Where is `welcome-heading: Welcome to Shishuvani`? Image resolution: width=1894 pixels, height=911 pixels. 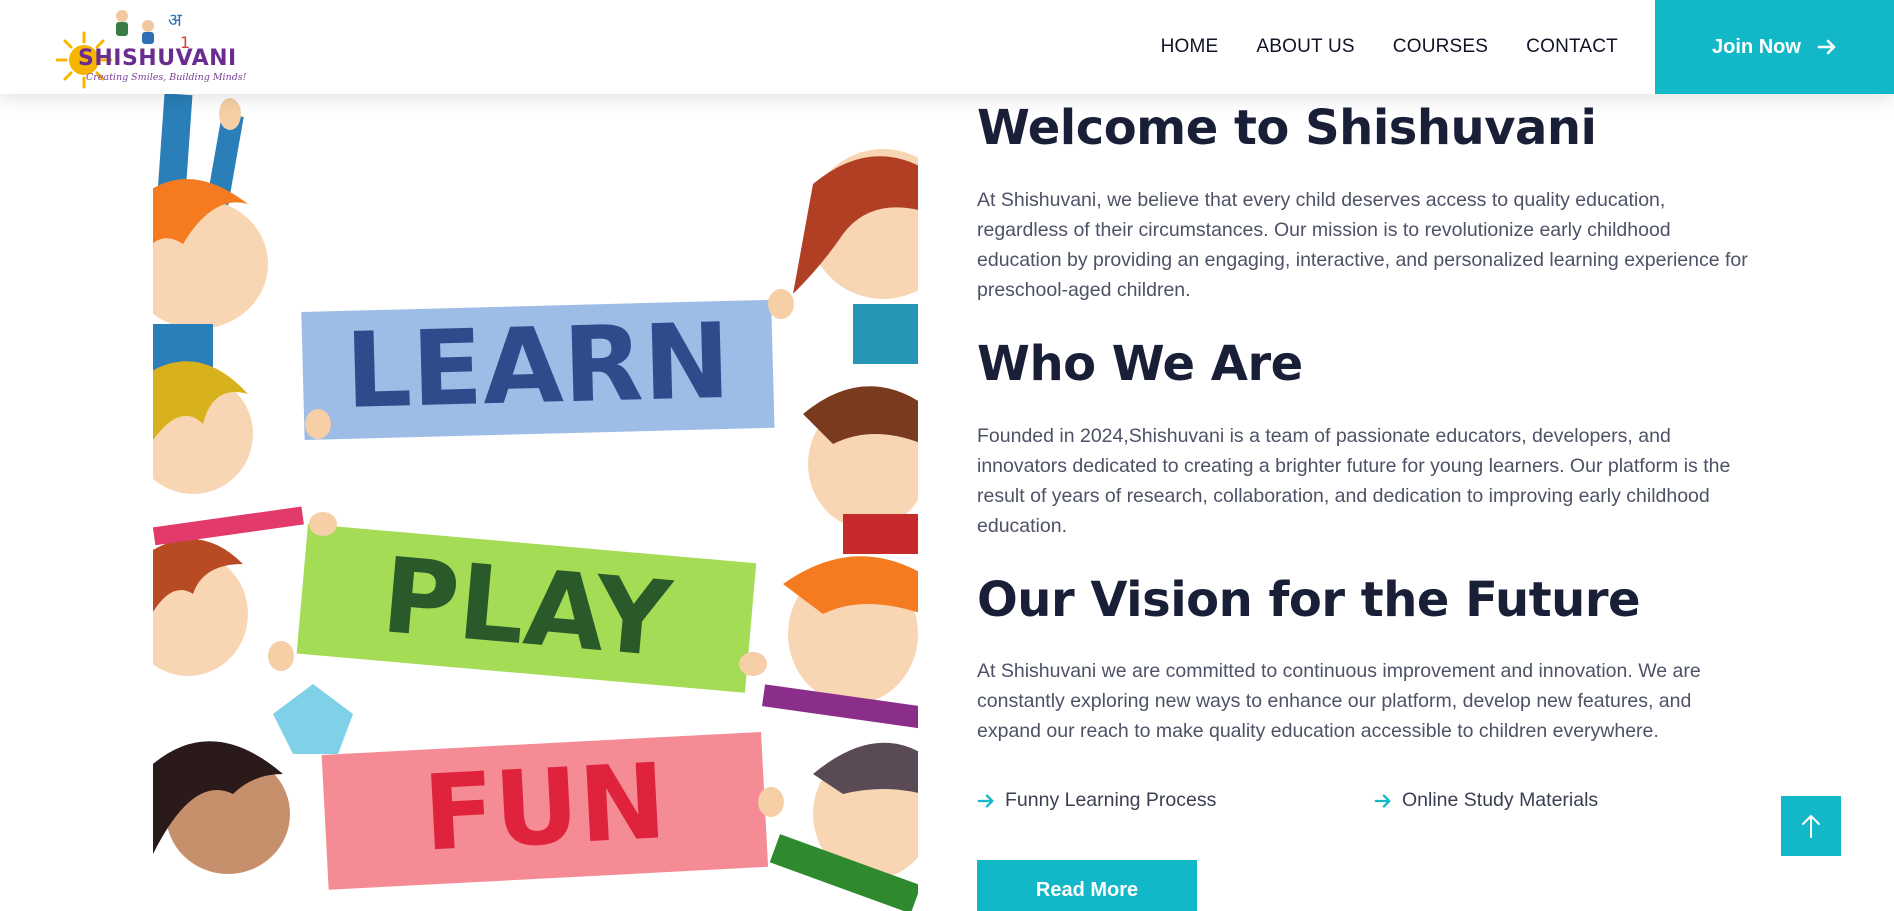
welcome-heading: Welcome to Shishuvani is located at coordinates (1287, 128).